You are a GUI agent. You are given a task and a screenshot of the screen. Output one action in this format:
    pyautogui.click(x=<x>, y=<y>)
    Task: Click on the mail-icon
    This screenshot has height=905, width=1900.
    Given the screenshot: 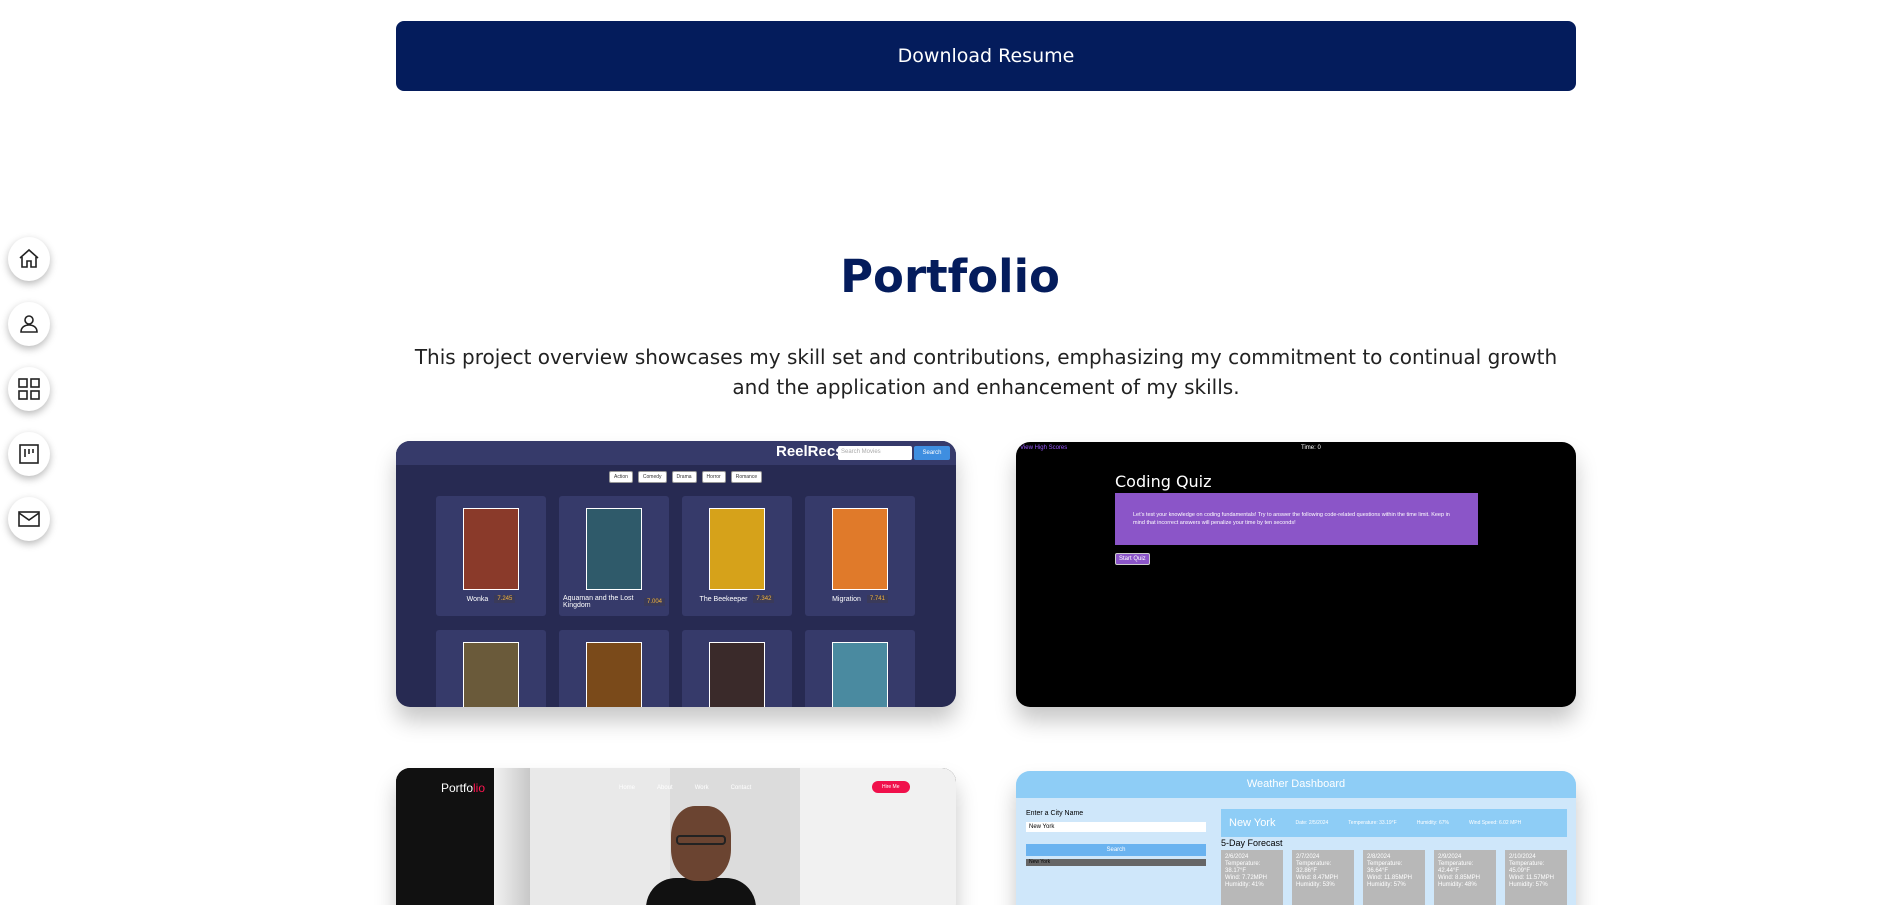 What is the action you would take?
    pyautogui.click(x=29, y=519)
    